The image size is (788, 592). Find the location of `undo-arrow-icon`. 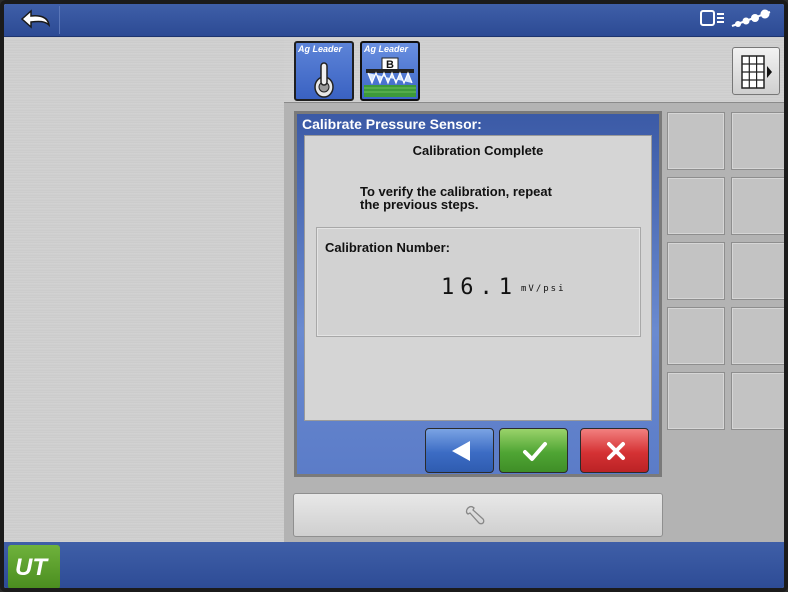

undo-arrow-icon is located at coordinates (35, 19).